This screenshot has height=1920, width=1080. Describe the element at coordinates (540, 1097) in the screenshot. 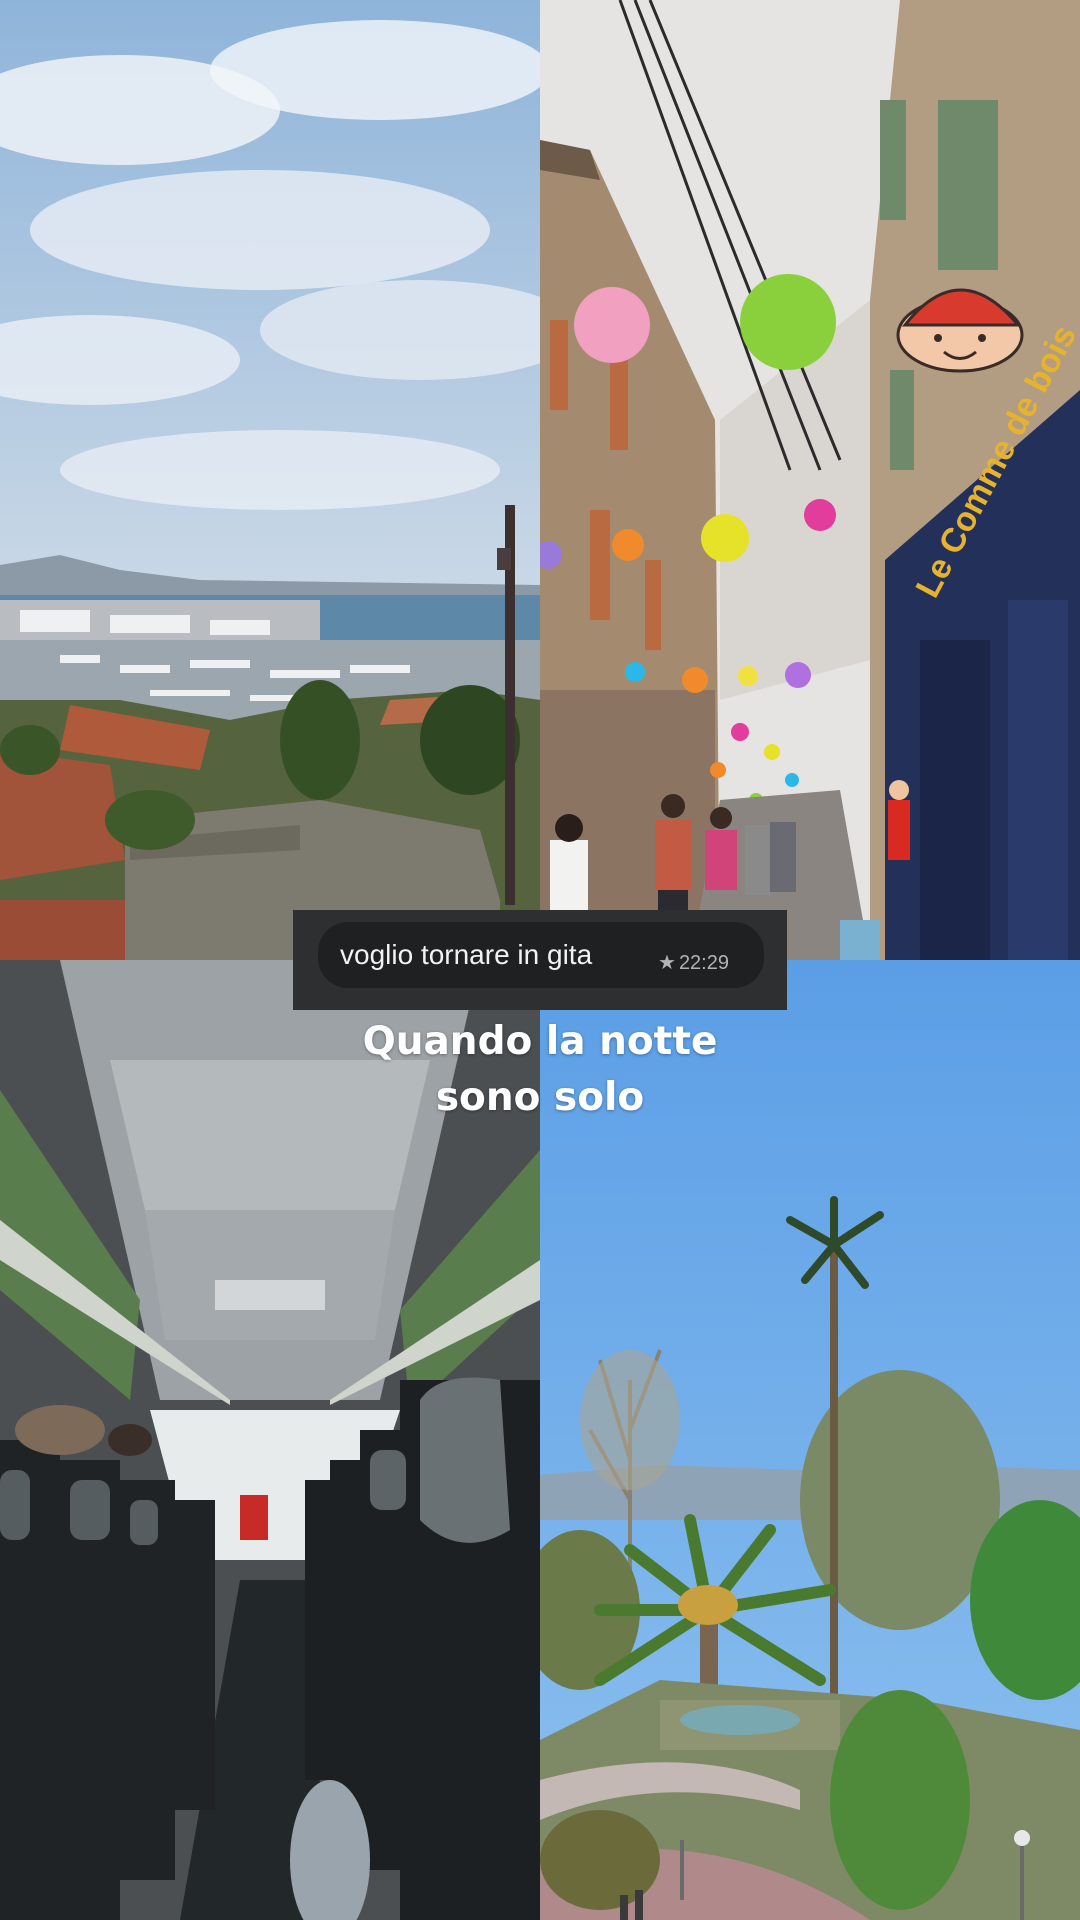

I see `caption-line-2: sono solo` at that location.